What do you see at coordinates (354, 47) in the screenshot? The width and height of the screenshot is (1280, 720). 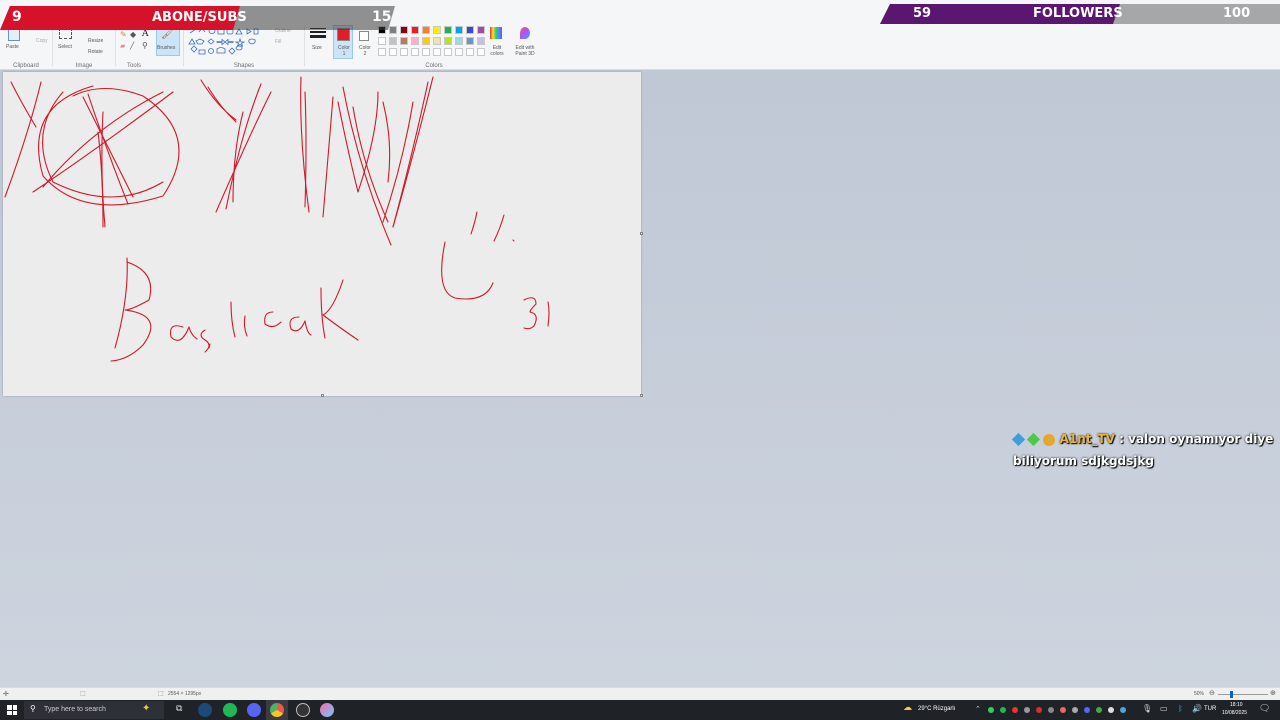 I see `color-selectors: Color 1 Color 2` at bounding box center [354, 47].